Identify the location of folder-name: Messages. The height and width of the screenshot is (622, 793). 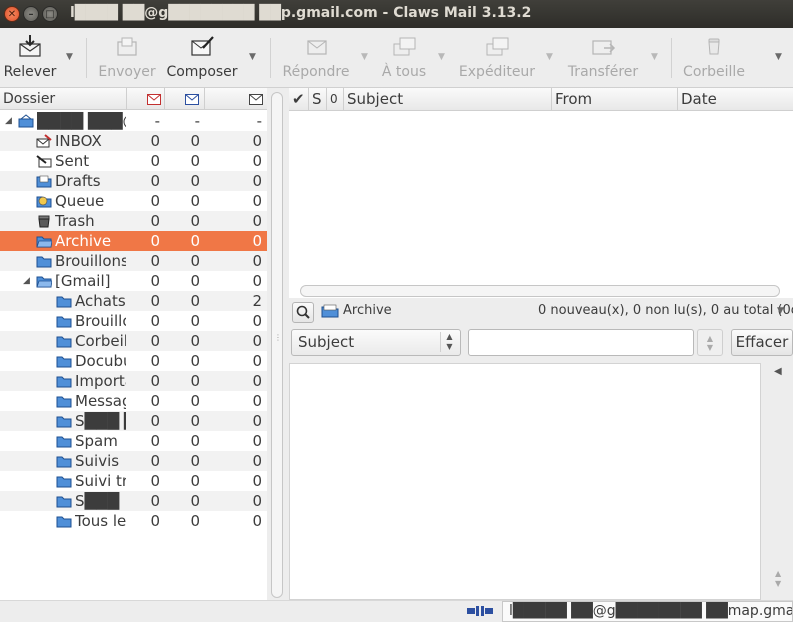
(100, 401).